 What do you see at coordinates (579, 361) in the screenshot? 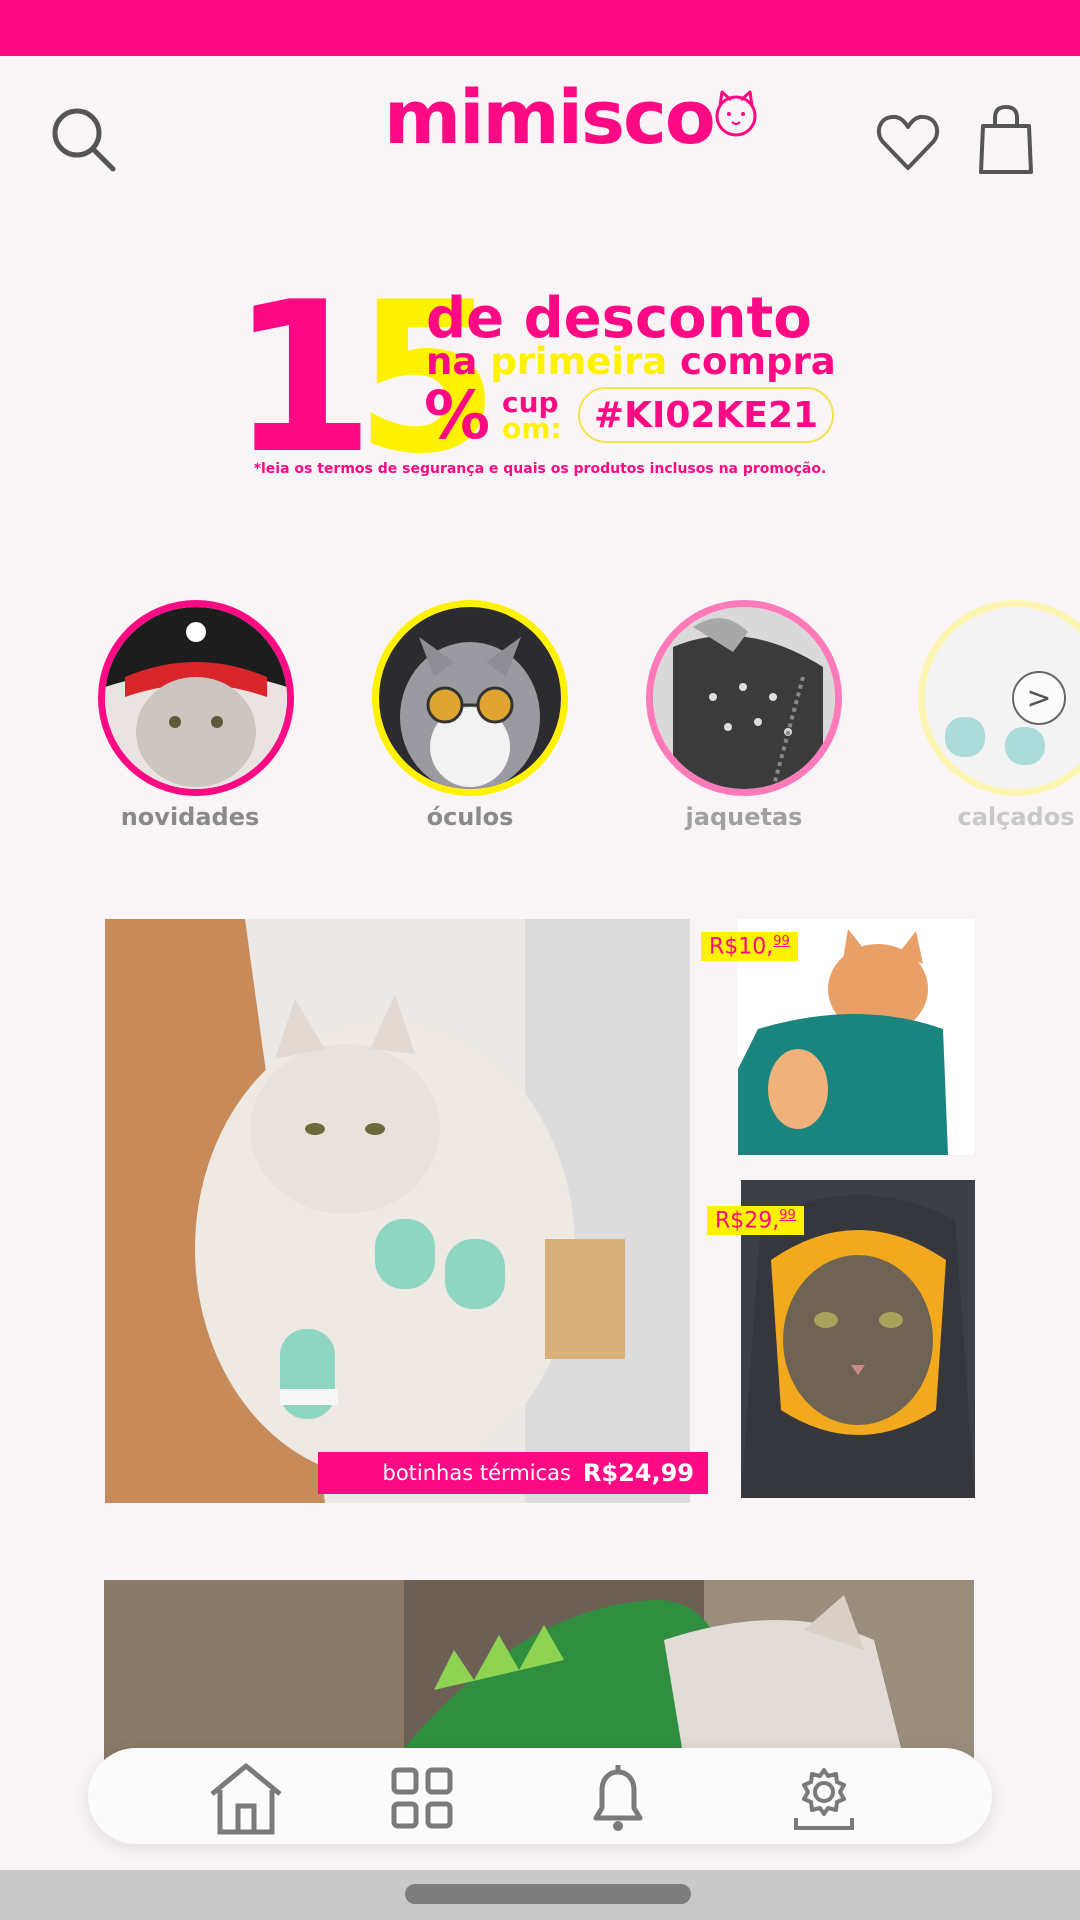
I see `promo-subline-highlight: primeira` at bounding box center [579, 361].